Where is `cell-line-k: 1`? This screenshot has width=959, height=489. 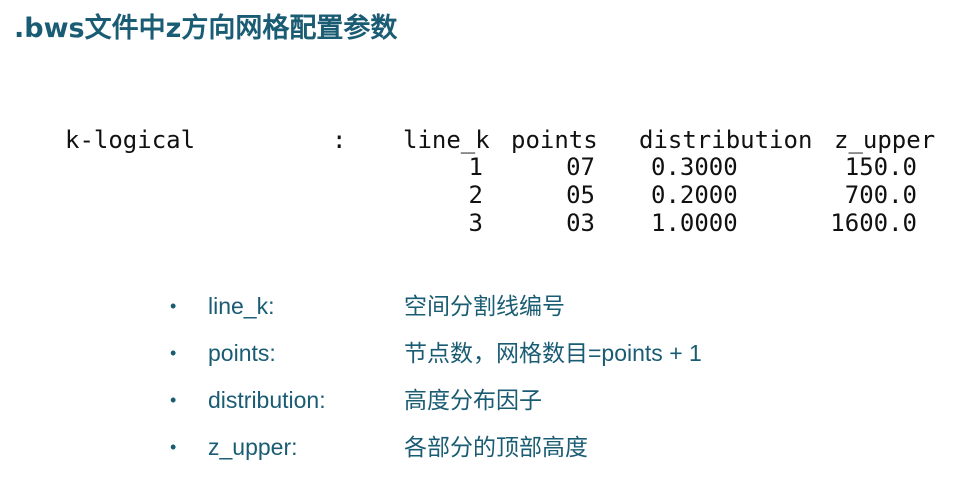
cell-line-k: 1 is located at coordinates (475, 167).